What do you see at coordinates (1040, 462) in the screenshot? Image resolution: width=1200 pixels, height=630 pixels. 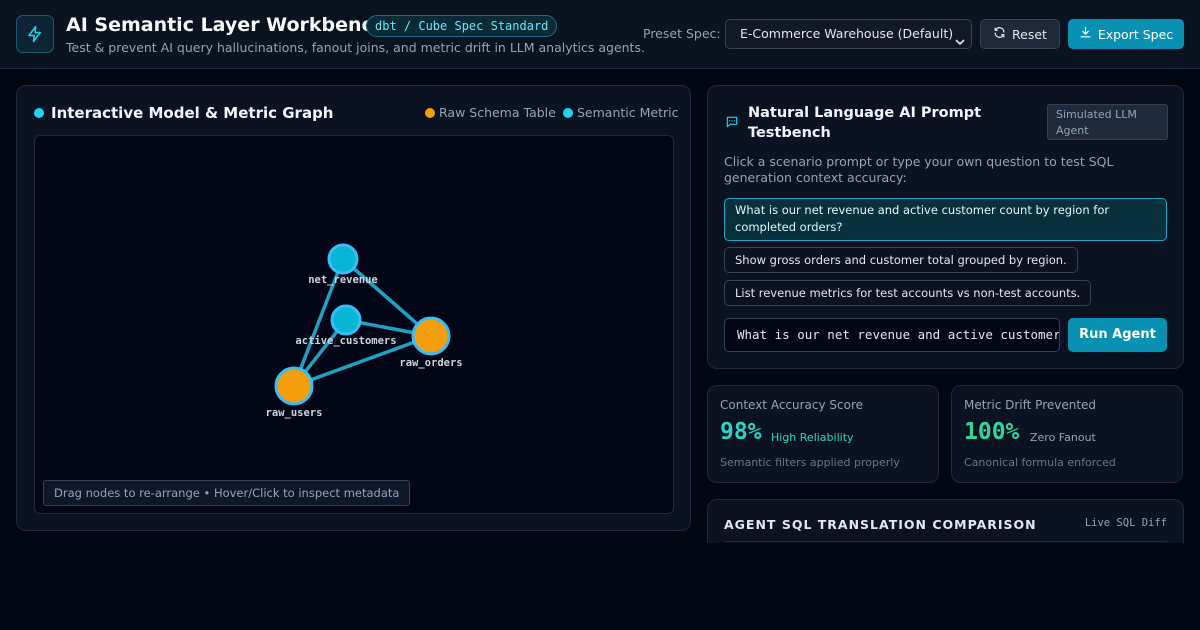 I see `stat-subtext: Canonical formula enforced` at bounding box center [1040, 462].